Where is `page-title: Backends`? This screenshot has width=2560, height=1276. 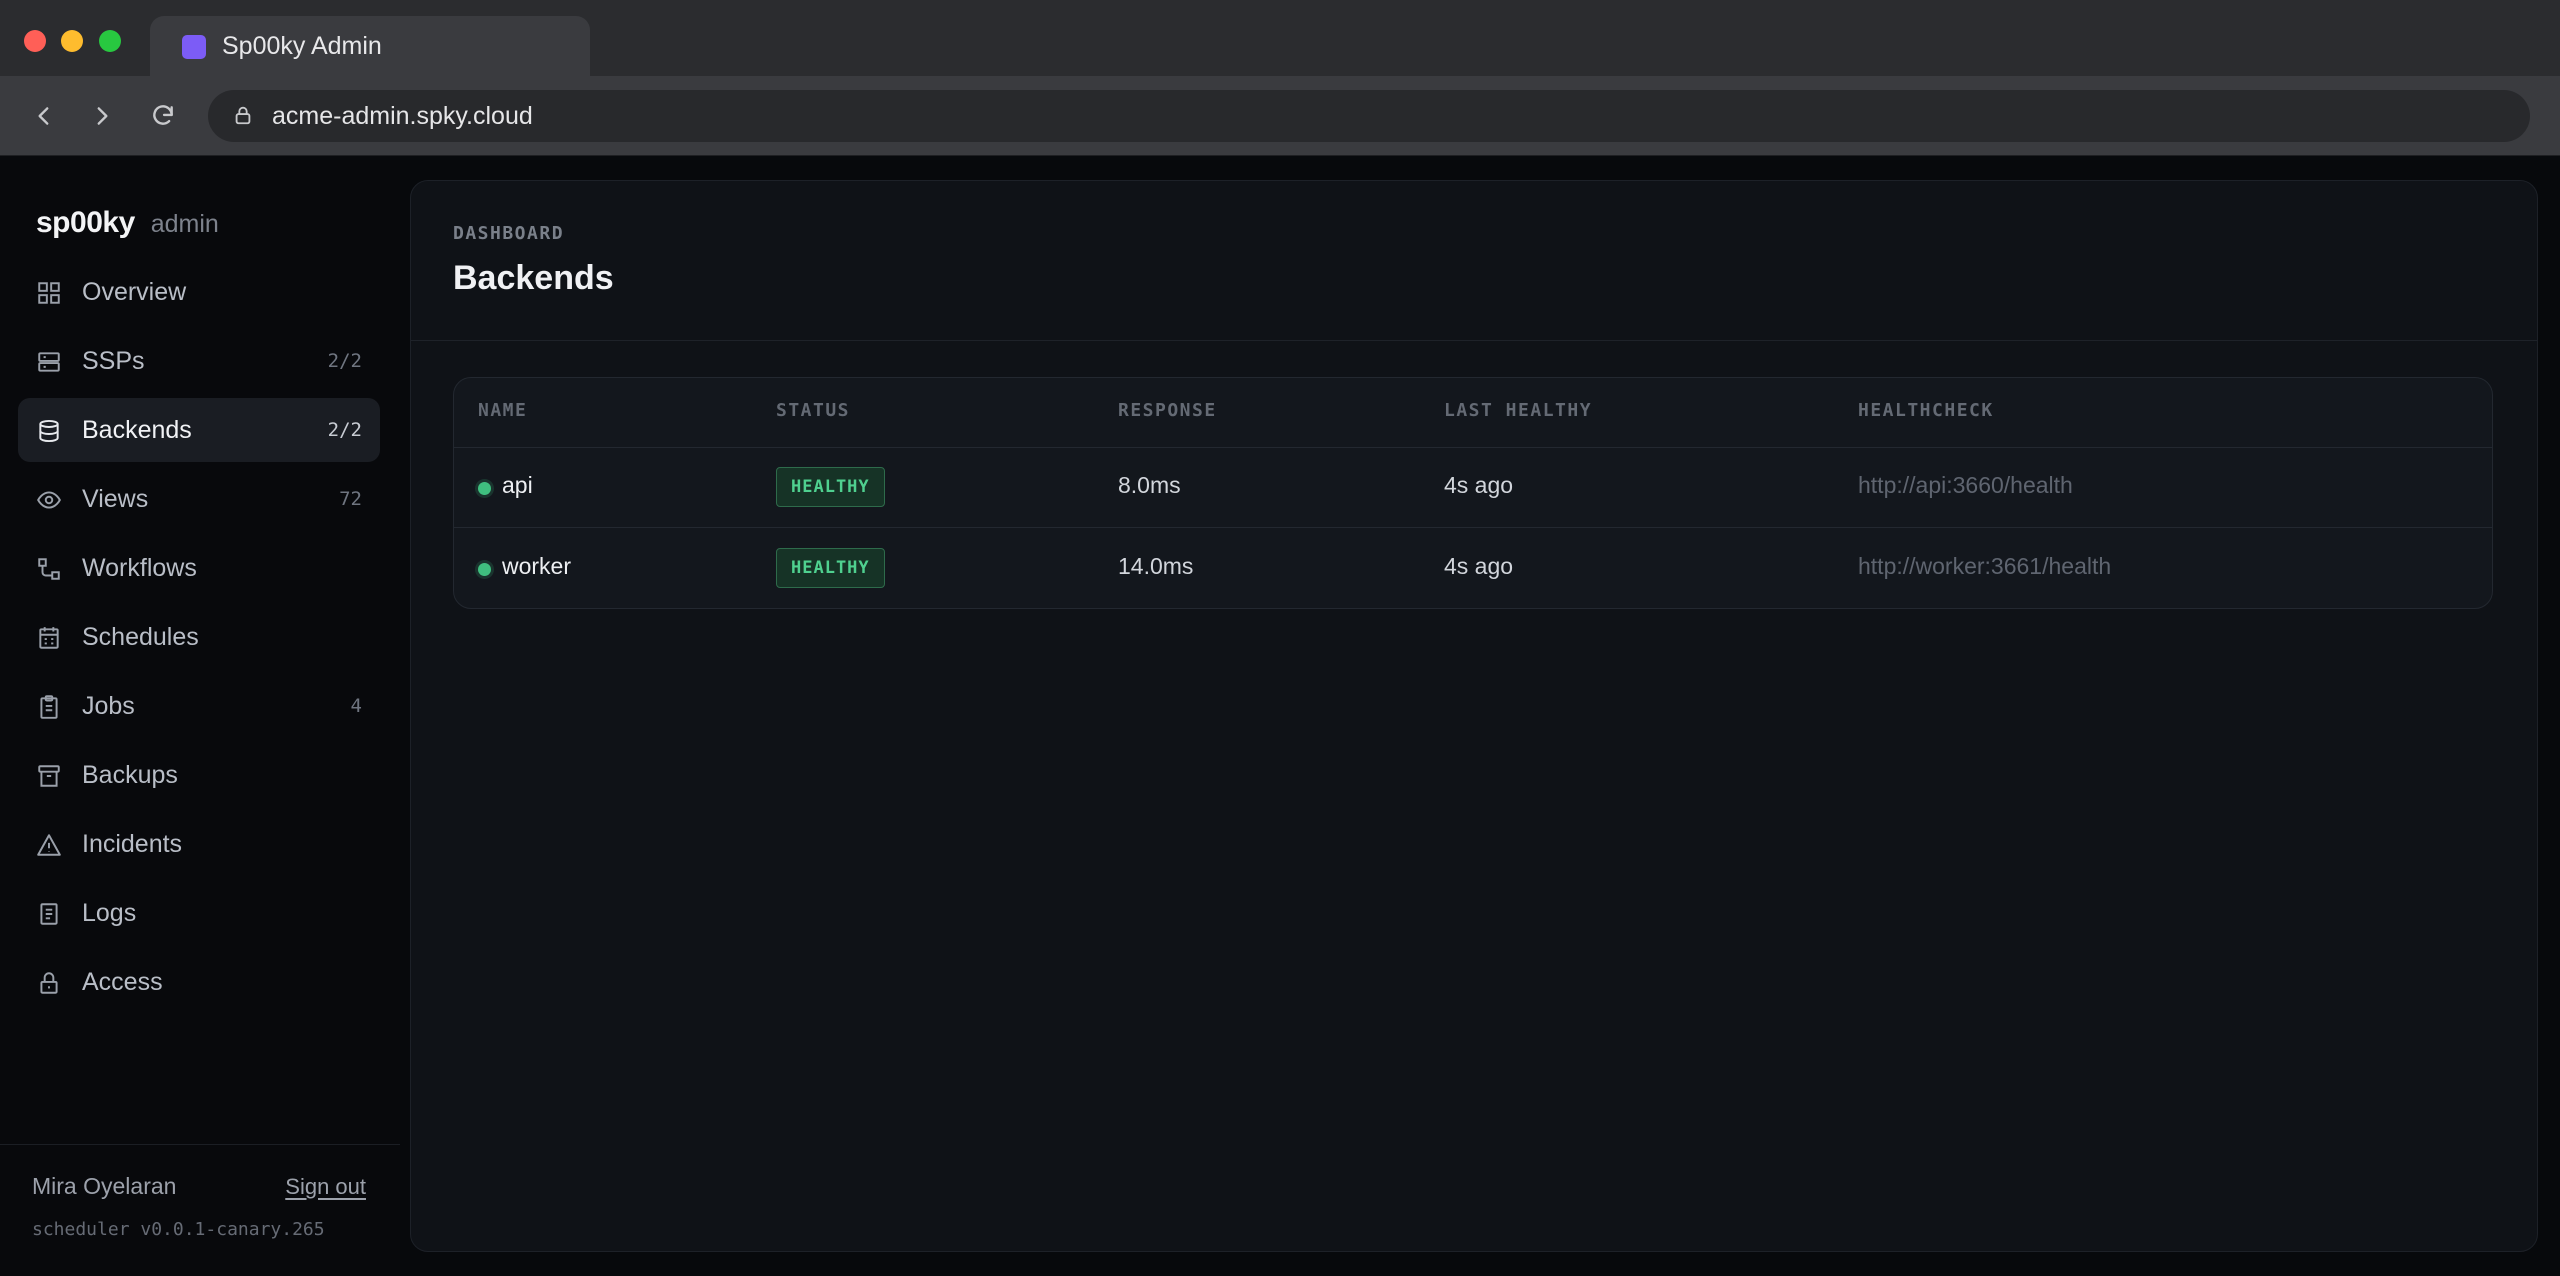
page-title: Backends is located at coordinates (533, 278).